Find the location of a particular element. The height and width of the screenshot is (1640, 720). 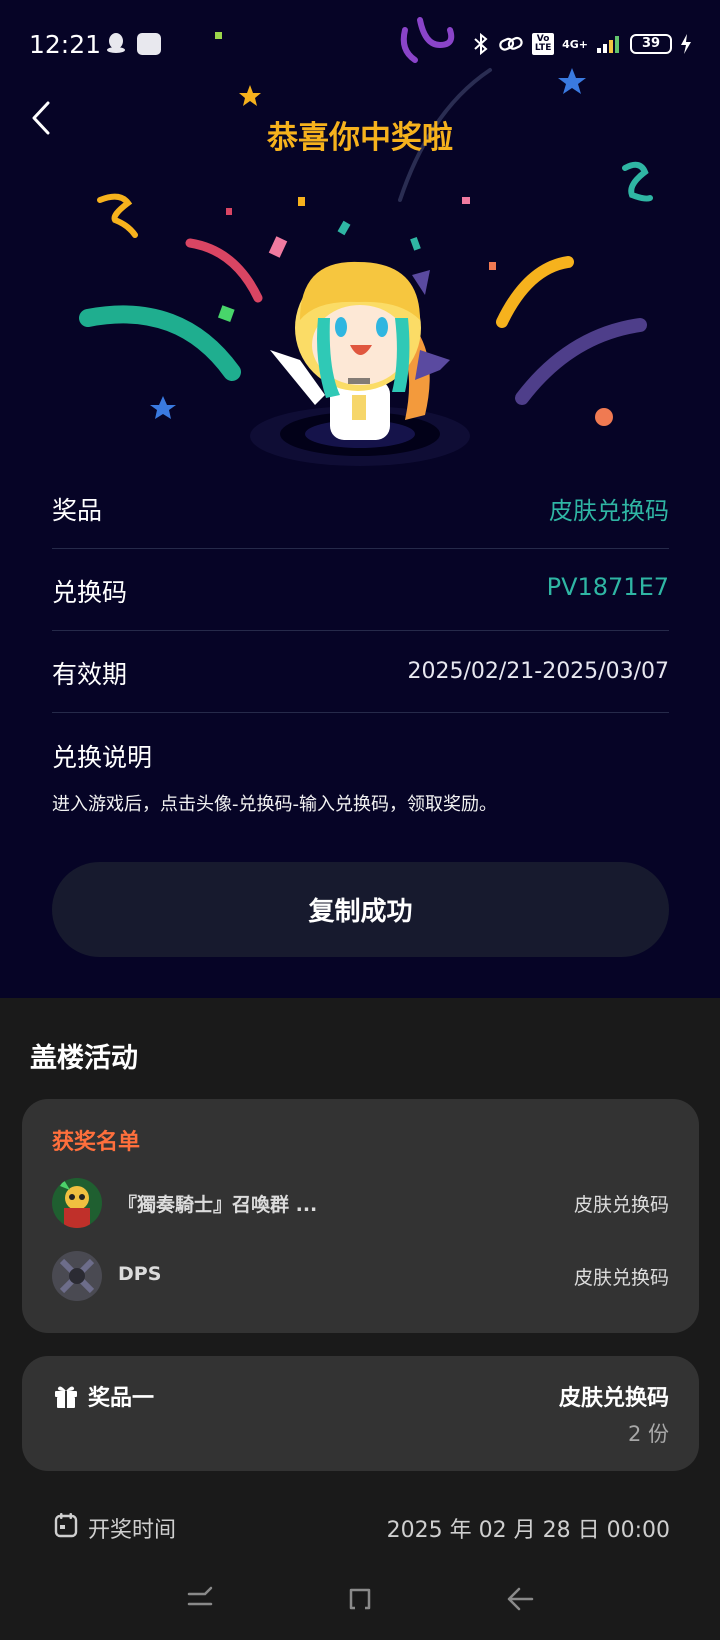

section-title: 盖楼活动 is located at coordinates (84, 1058).